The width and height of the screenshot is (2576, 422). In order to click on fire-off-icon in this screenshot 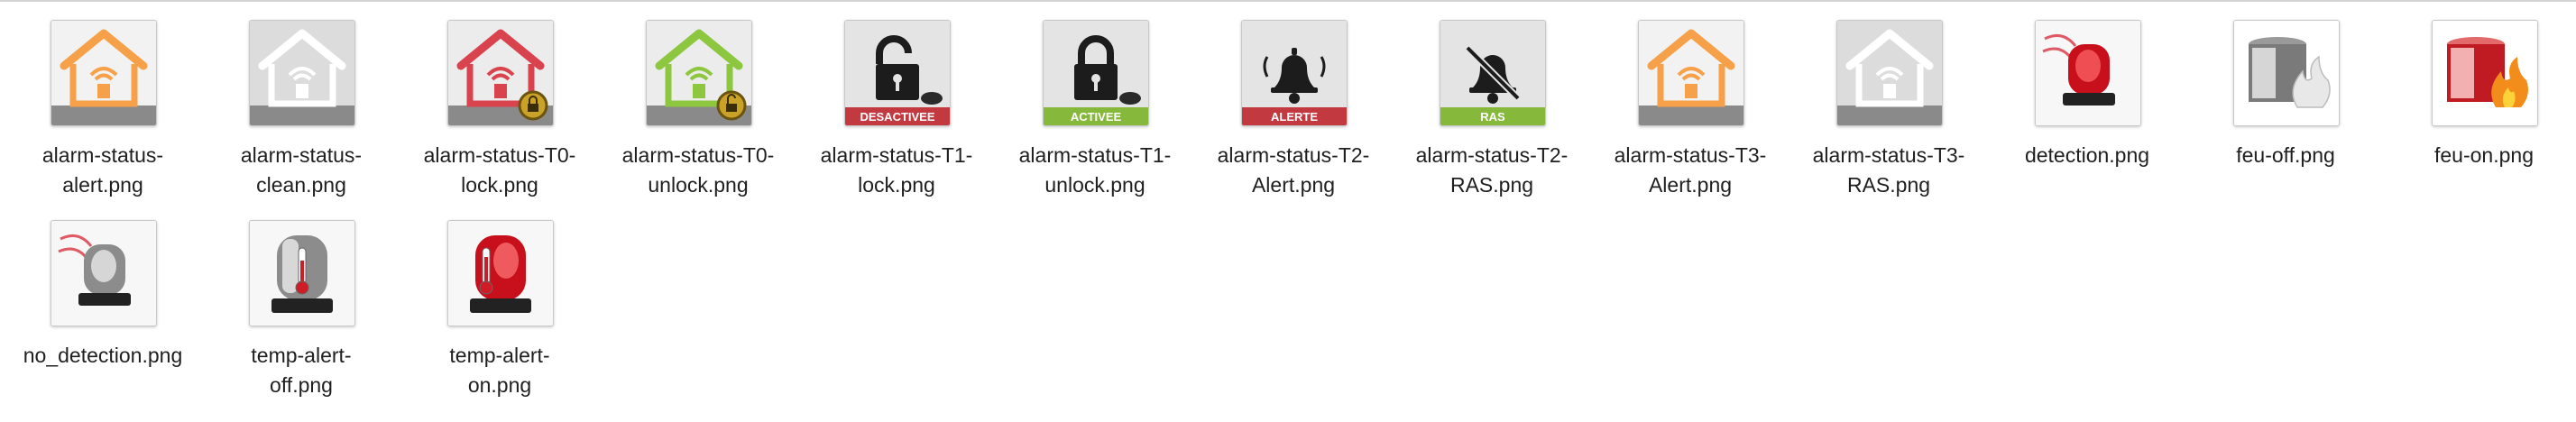, I will do `click(2287, 73)`.